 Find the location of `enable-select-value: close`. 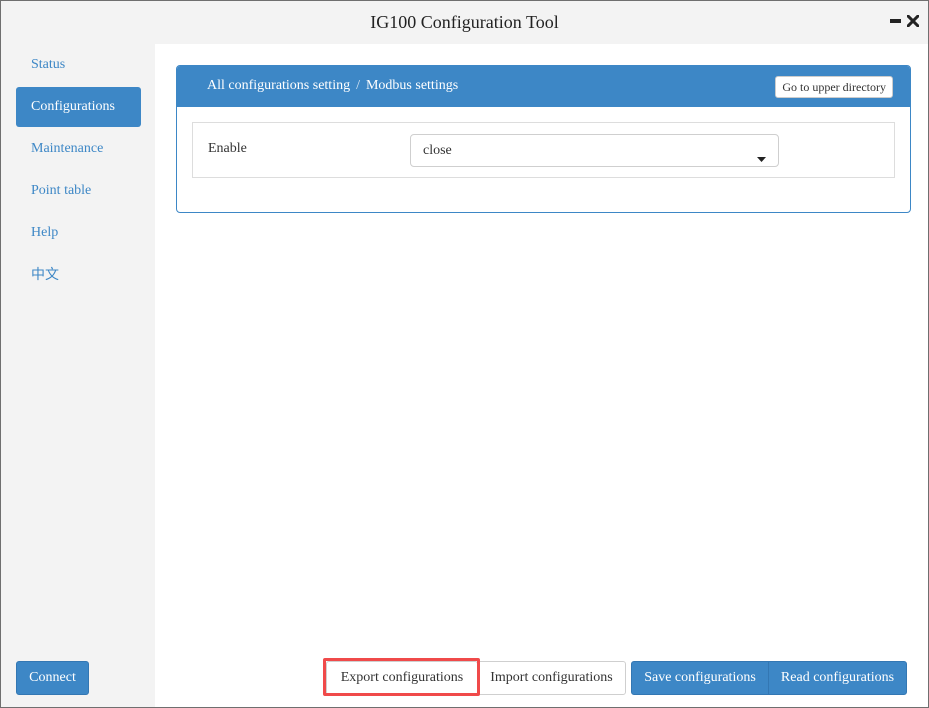

enable-select-value: close is located at coordinates (437, 150).